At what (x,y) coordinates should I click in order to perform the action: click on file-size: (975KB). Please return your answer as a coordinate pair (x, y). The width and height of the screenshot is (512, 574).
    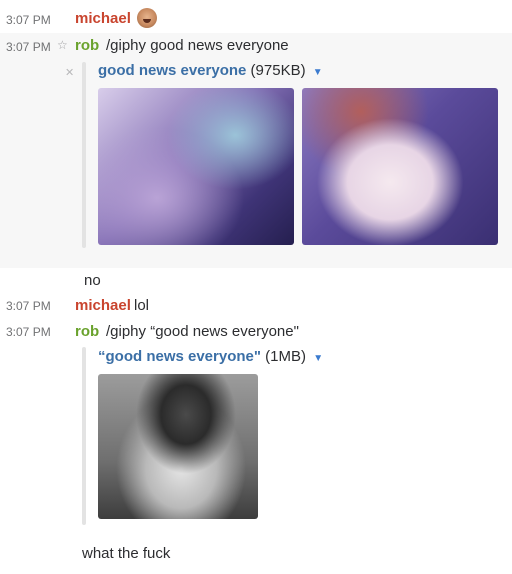
    Looking at the image, I should click on (278, 70).